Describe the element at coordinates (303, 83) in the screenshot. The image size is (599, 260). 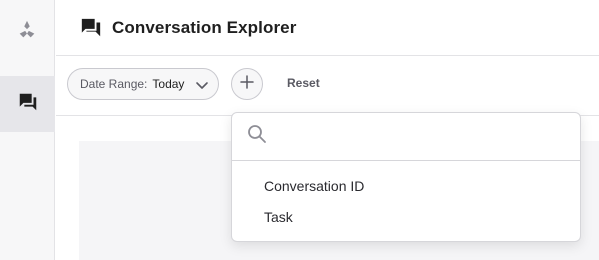
I see `reset-button: Reset` at that location.